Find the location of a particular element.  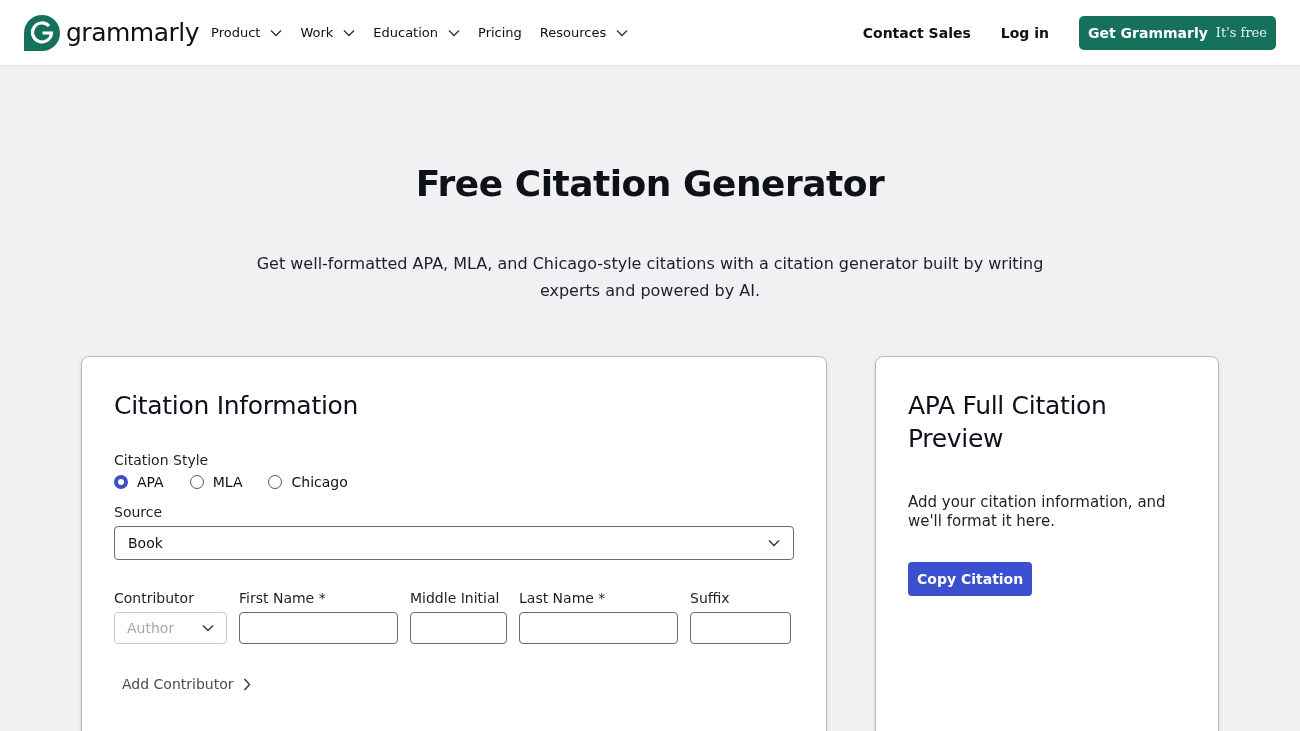

card-title: Citation Information is located at coordinates (237, 406).